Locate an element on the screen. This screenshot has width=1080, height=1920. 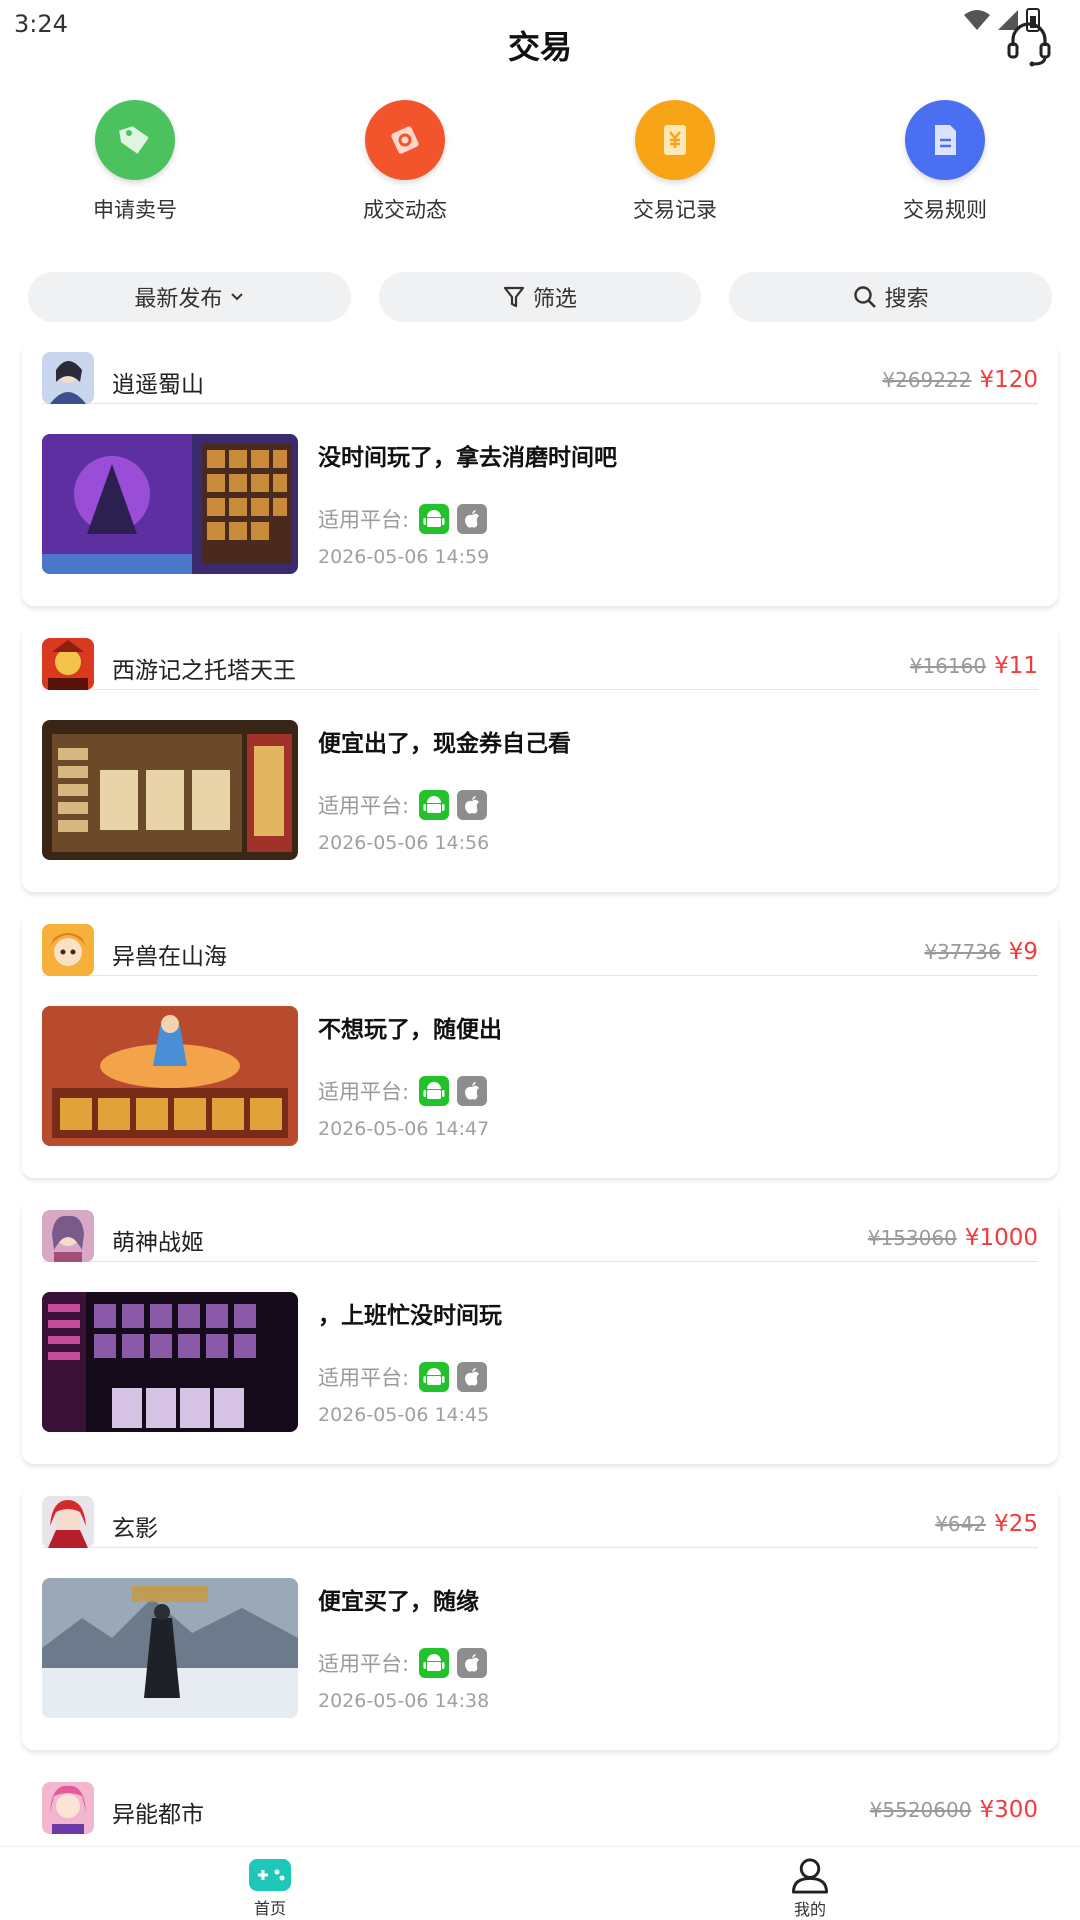
listing-title: 便宜出了，现金券自己看 is located at coordinates (444, 744).